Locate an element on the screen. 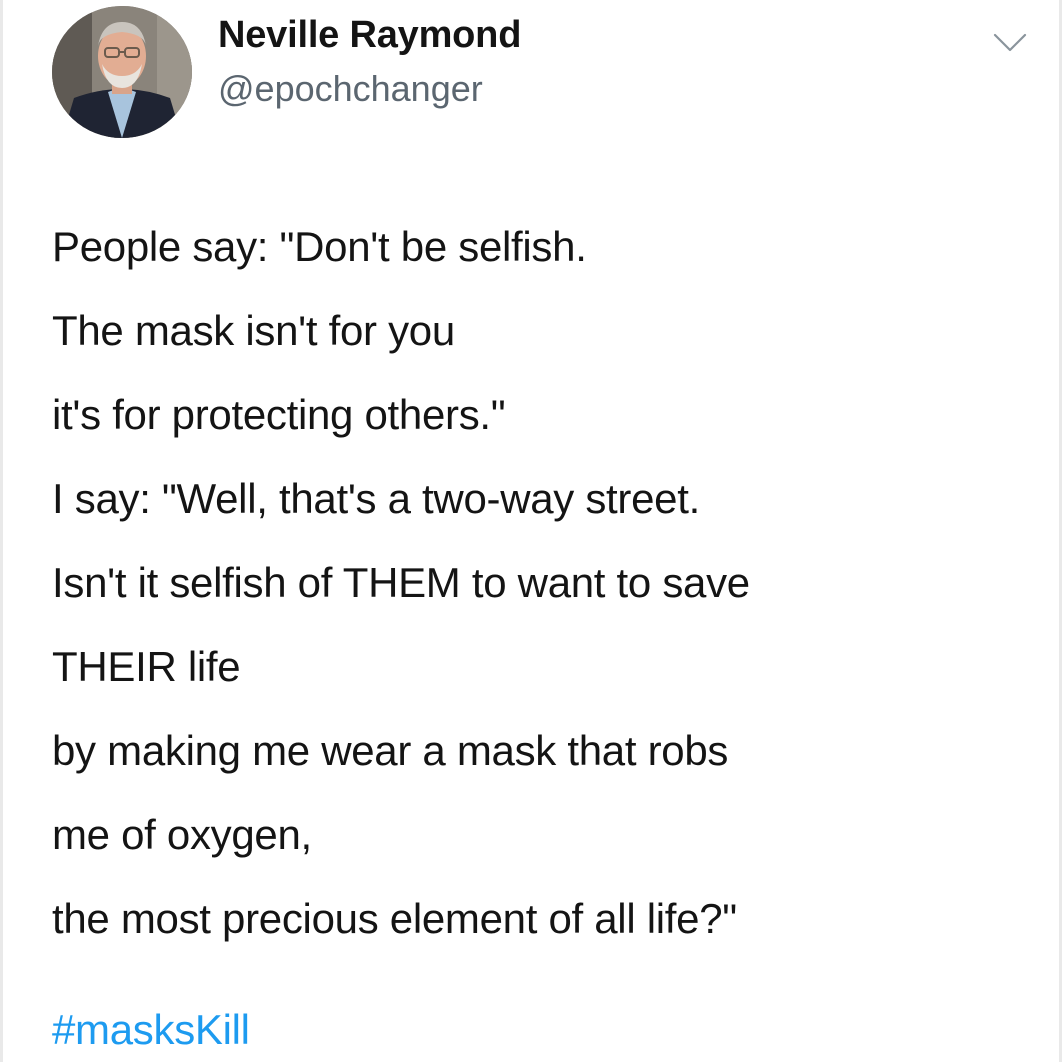  tweet-line: THEIR life is located at coordinates (146, 666).